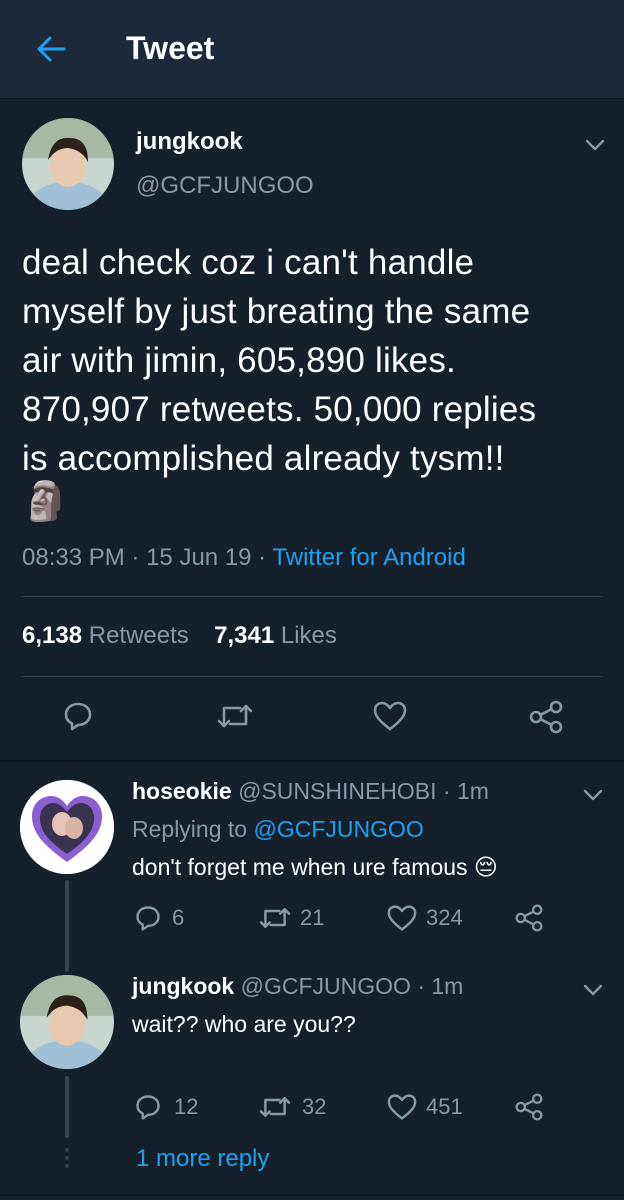 The height and width of the screenshot is (1200, 624). Describe the element at coordinates (202, 1159) in the screenshot. I see `more-replies-link: 1 more reply` at that location.